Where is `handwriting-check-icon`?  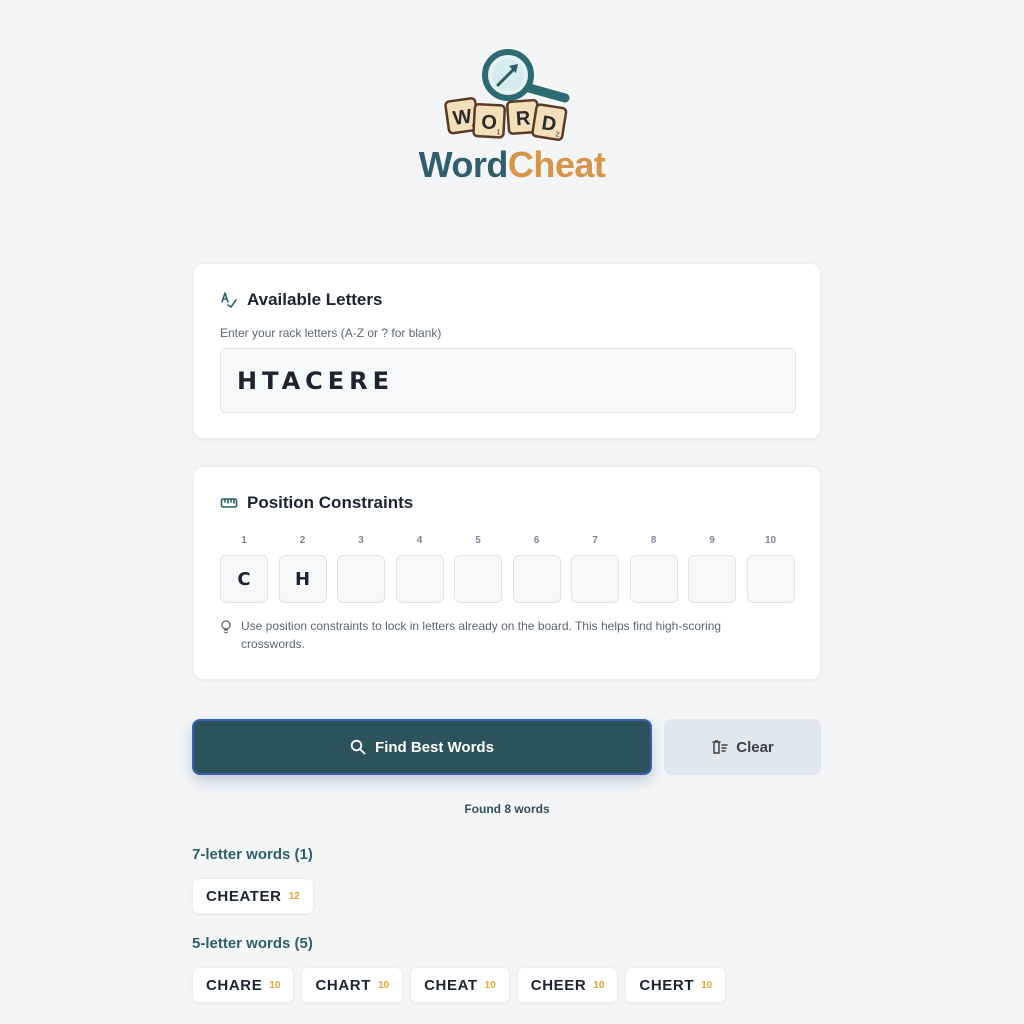
handwriting-check-icon is located at coordinates (229, 300).